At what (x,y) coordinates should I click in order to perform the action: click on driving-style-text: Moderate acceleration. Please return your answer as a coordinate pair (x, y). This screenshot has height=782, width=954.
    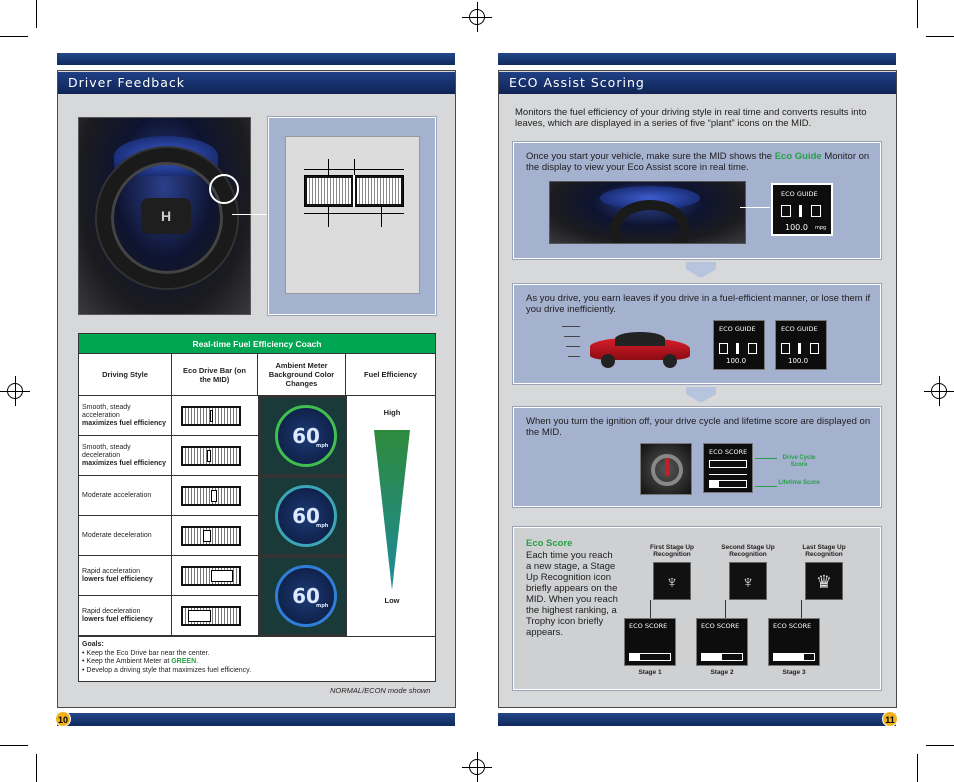
    Looking at the image, I should click on (117, 495).